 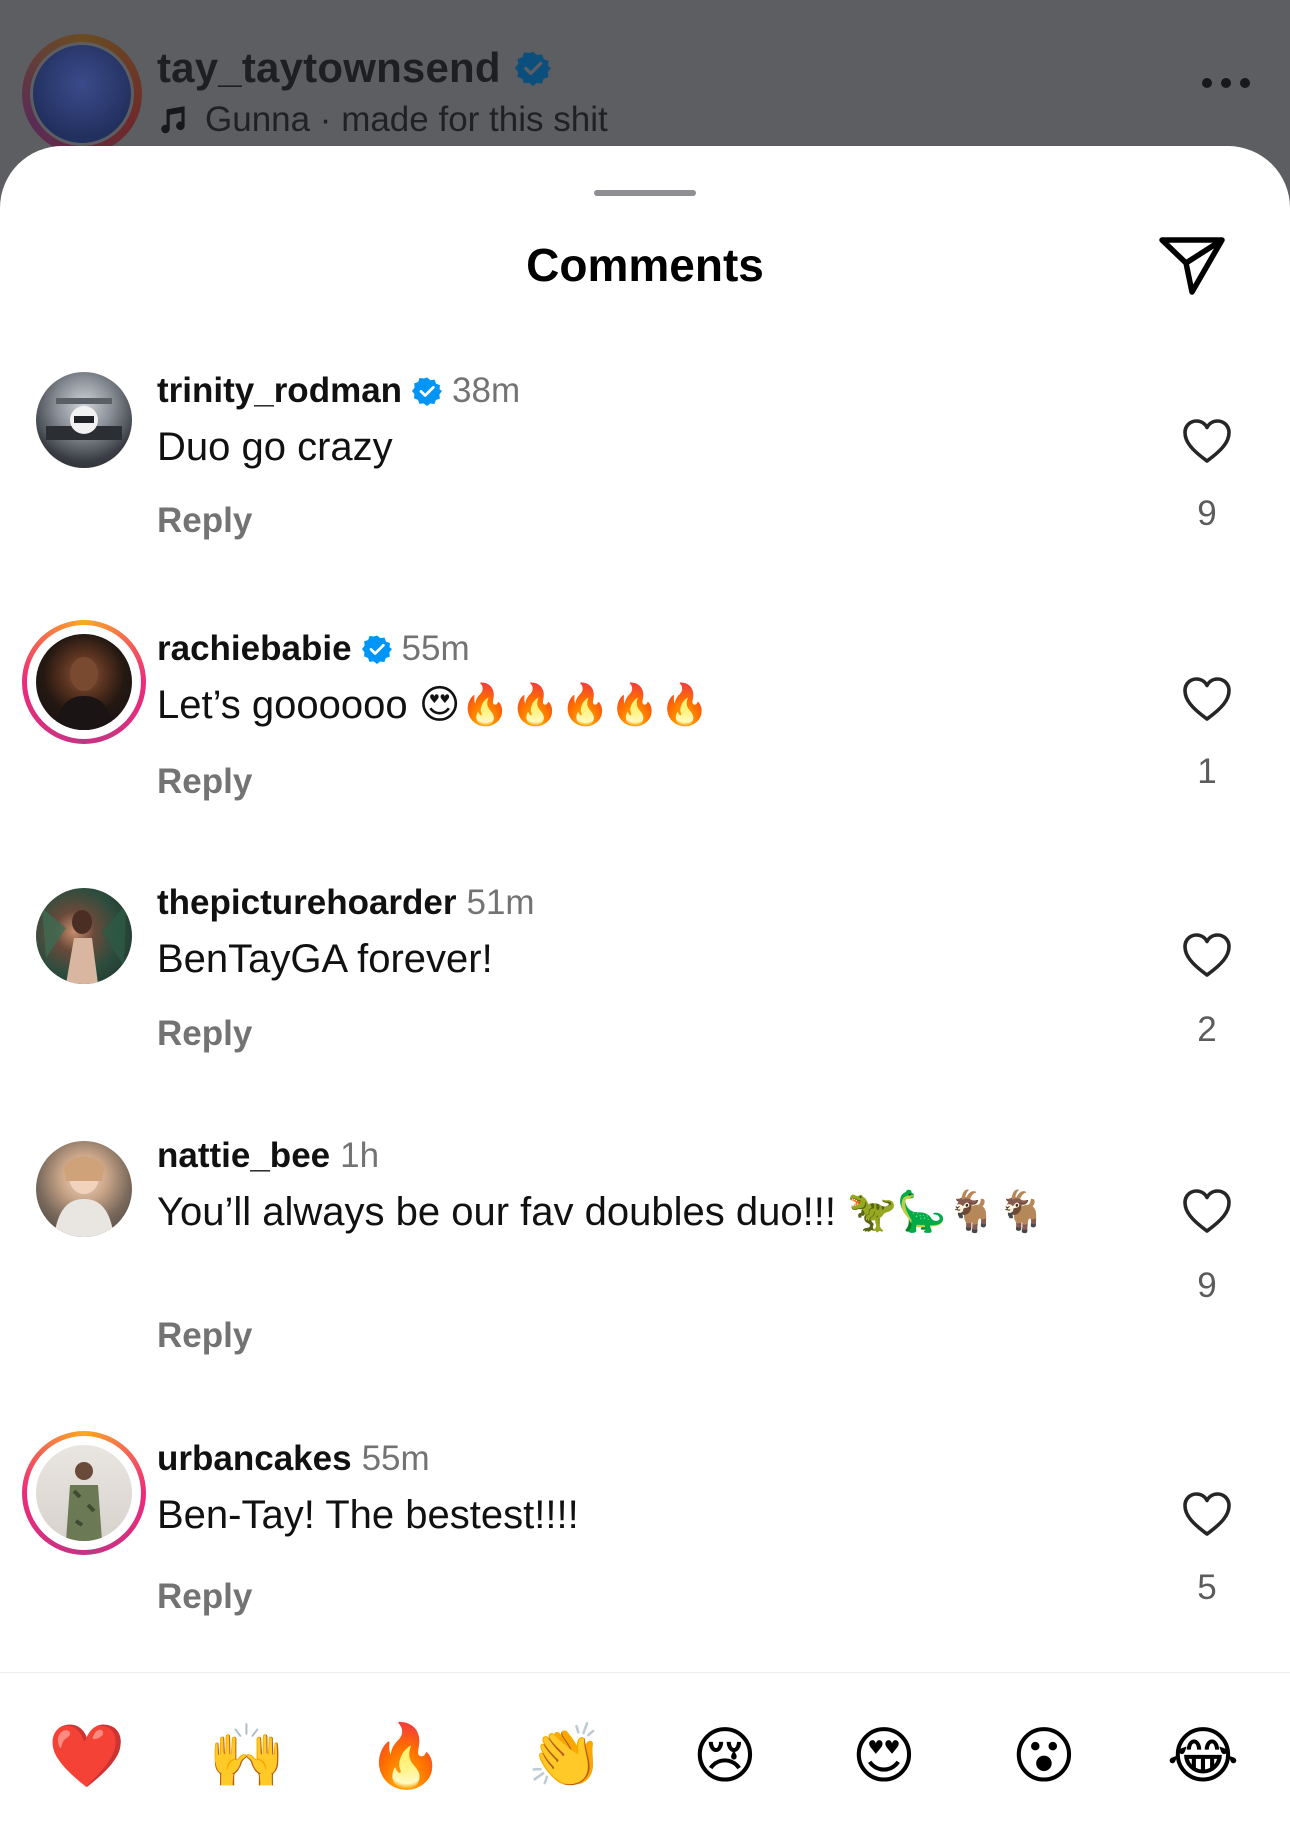 What do you see at coordinates (500, 902) in the screenshot?
I see `comment-timestamp: 51m` at bounding box center [500, 902].